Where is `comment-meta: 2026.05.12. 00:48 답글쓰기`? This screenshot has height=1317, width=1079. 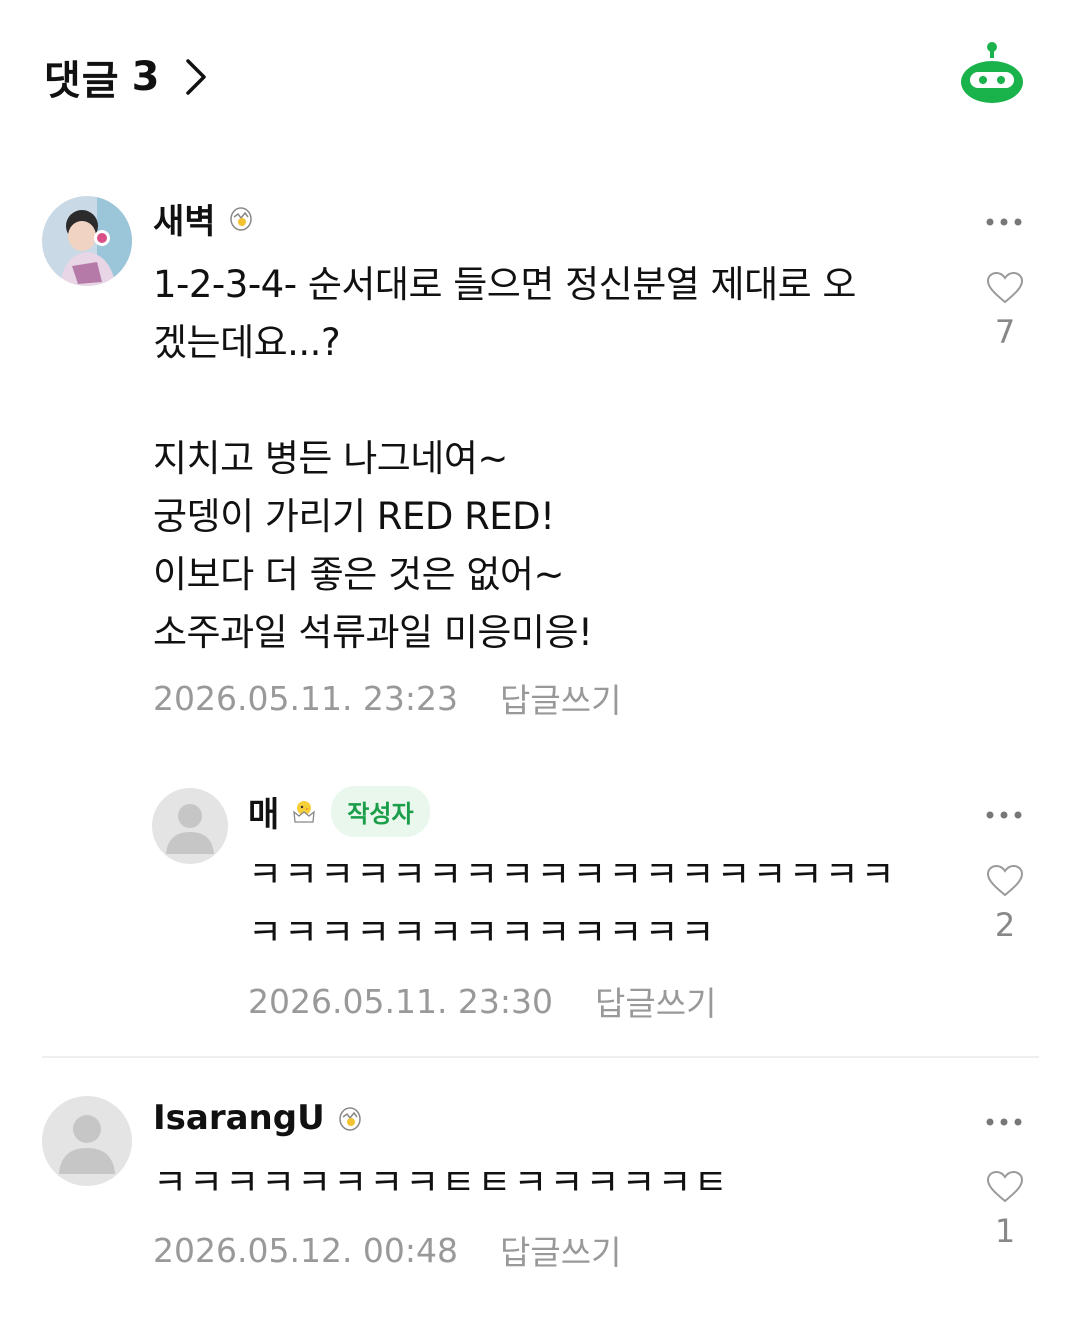
comment-meta: 2026.05.12. 00:48 답글쓰기 is located at coordinates (387, 1250).